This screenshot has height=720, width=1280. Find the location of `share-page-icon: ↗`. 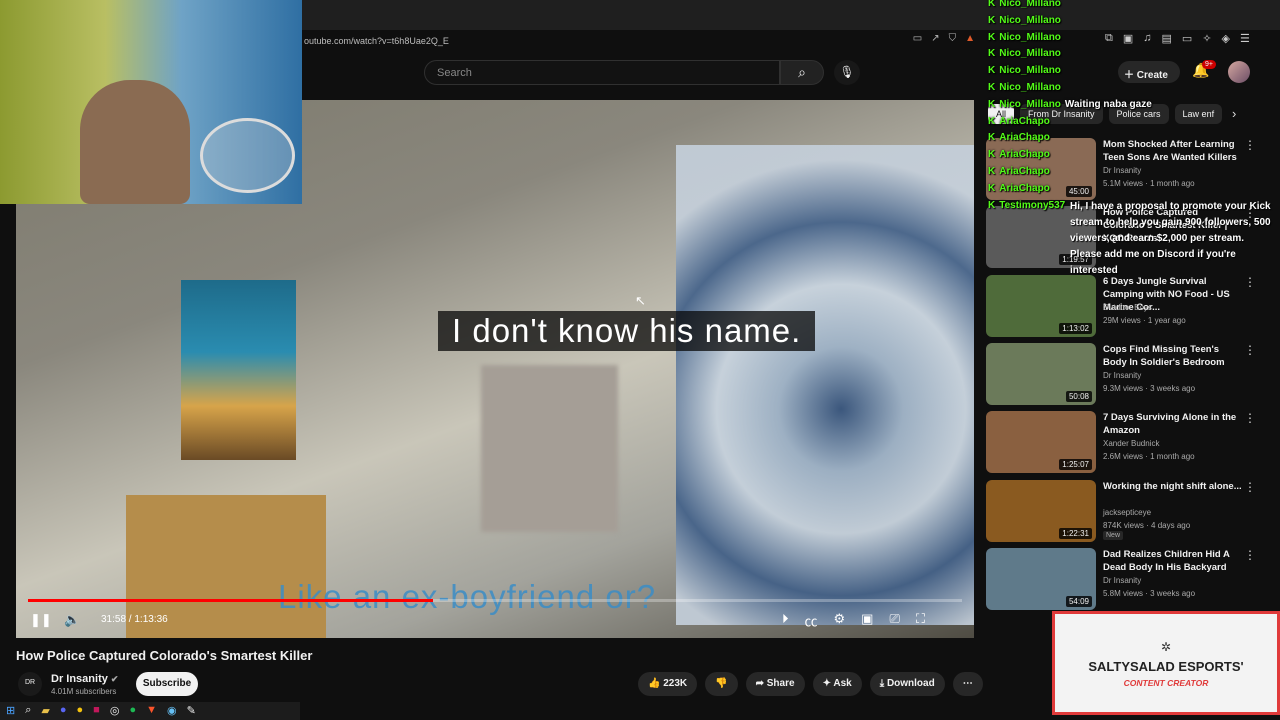

share-page-icon: ↗ is located at coordinates (935, 38).